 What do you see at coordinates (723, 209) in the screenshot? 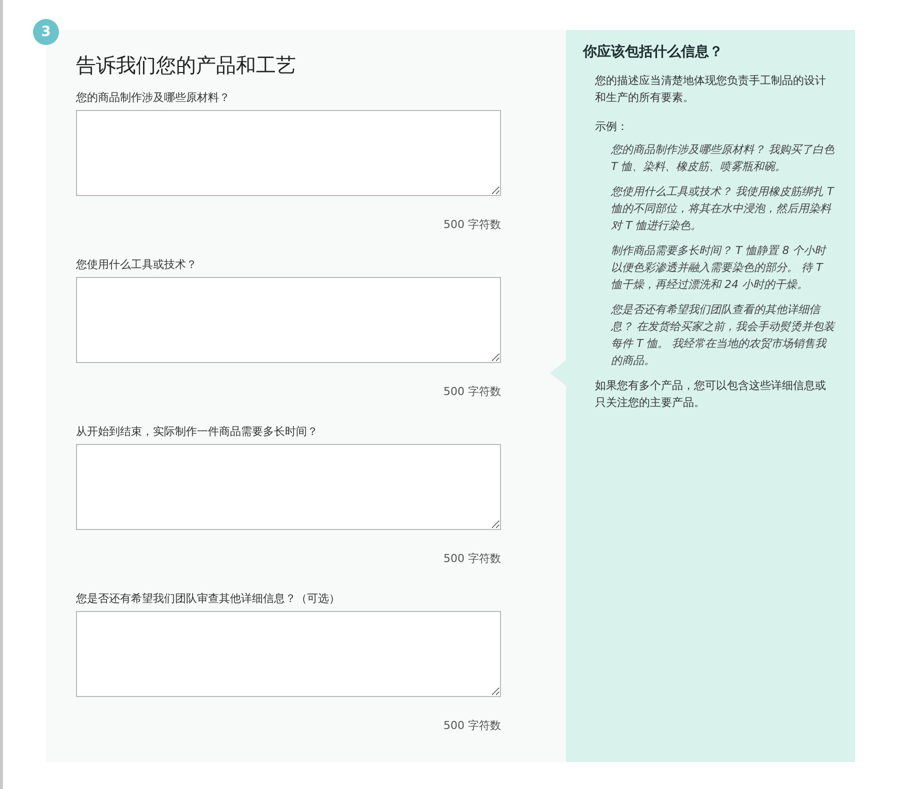
I see `example-text: 您使用什么工具或技术？ 我使用橡皮筋绑扎 T 恤的不同部位，将其在水中浸泡，然后用染料对 T 恤进行染色。` at bounding box center [723, 209].